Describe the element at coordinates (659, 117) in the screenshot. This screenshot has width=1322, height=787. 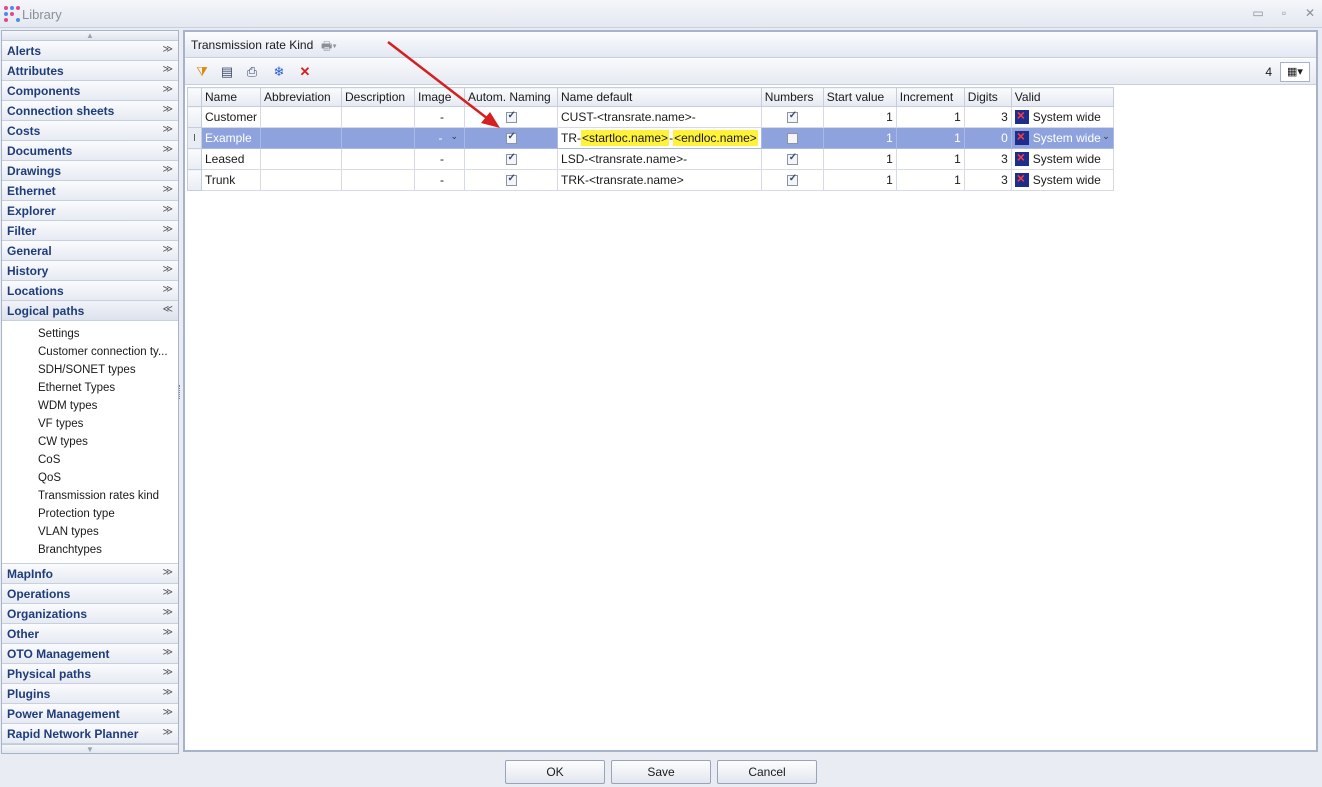
I see `cell-name-default: CUST-<transrate.name>-` at that location.